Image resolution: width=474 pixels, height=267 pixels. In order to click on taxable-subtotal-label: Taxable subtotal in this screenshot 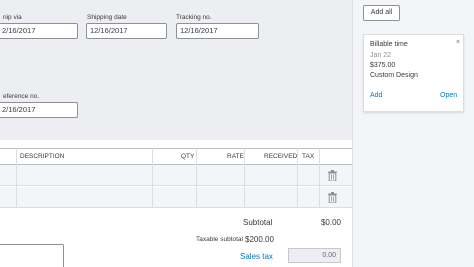, I will do `click(219, 239)`.